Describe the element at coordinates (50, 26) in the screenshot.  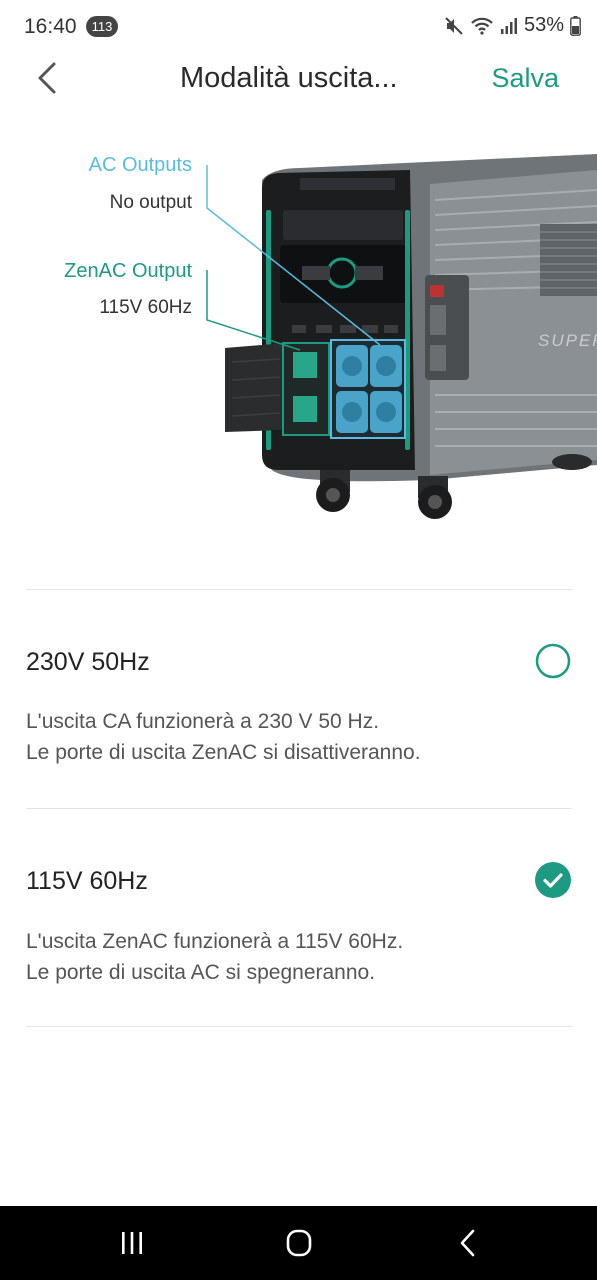
I see `status-time: 16:40` at that location.